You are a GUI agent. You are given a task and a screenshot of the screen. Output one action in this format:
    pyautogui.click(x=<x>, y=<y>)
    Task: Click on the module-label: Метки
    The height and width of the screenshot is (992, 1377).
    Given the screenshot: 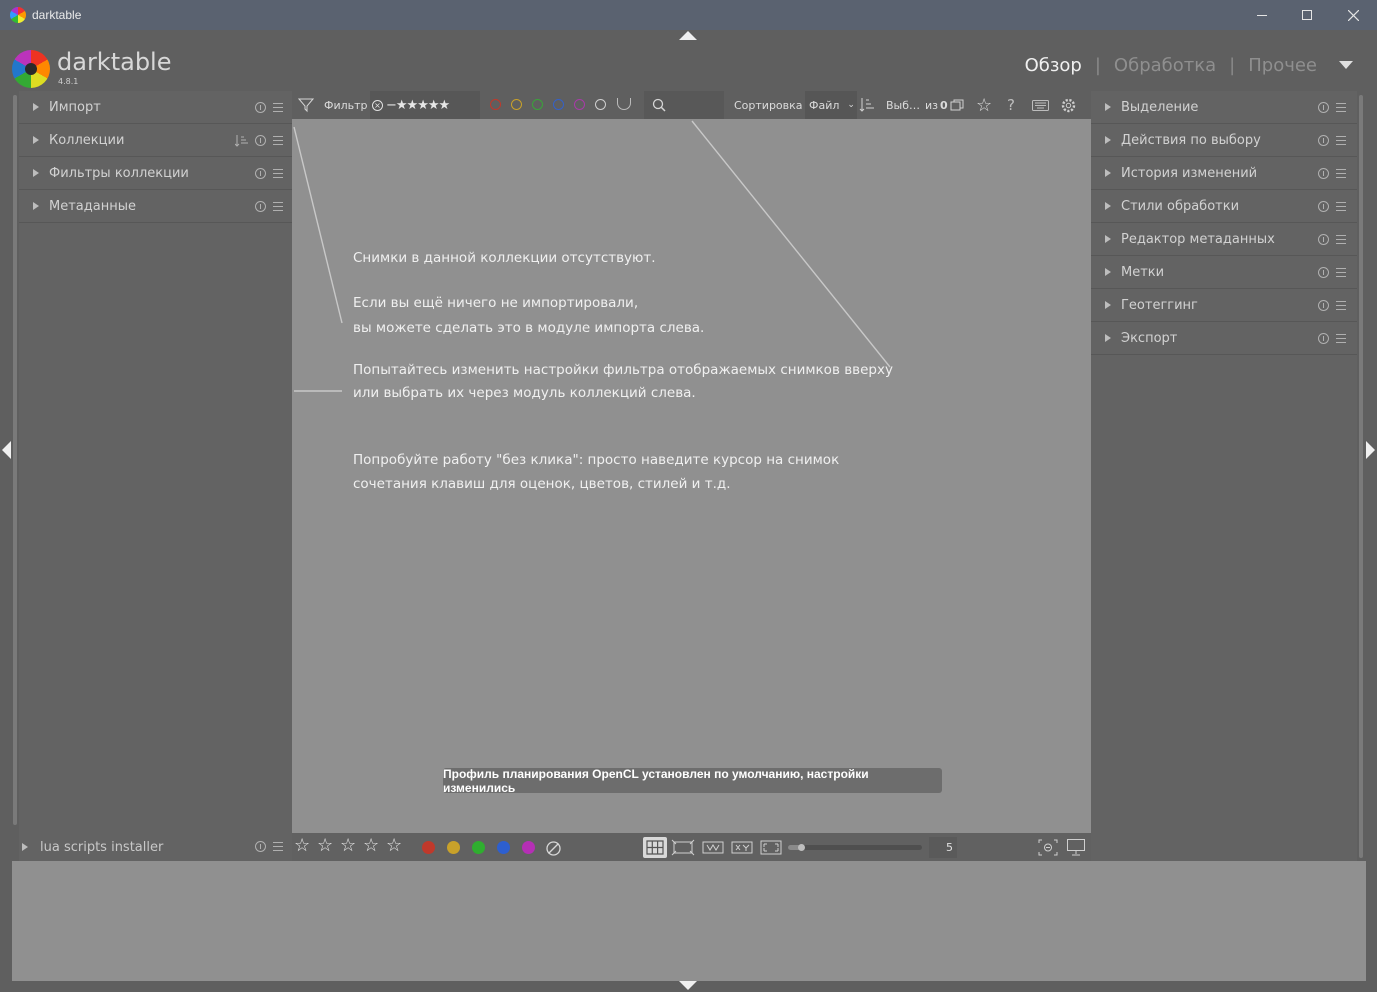 What is the action you would take?
    pyautogui.click(x=1143, y=272)
    